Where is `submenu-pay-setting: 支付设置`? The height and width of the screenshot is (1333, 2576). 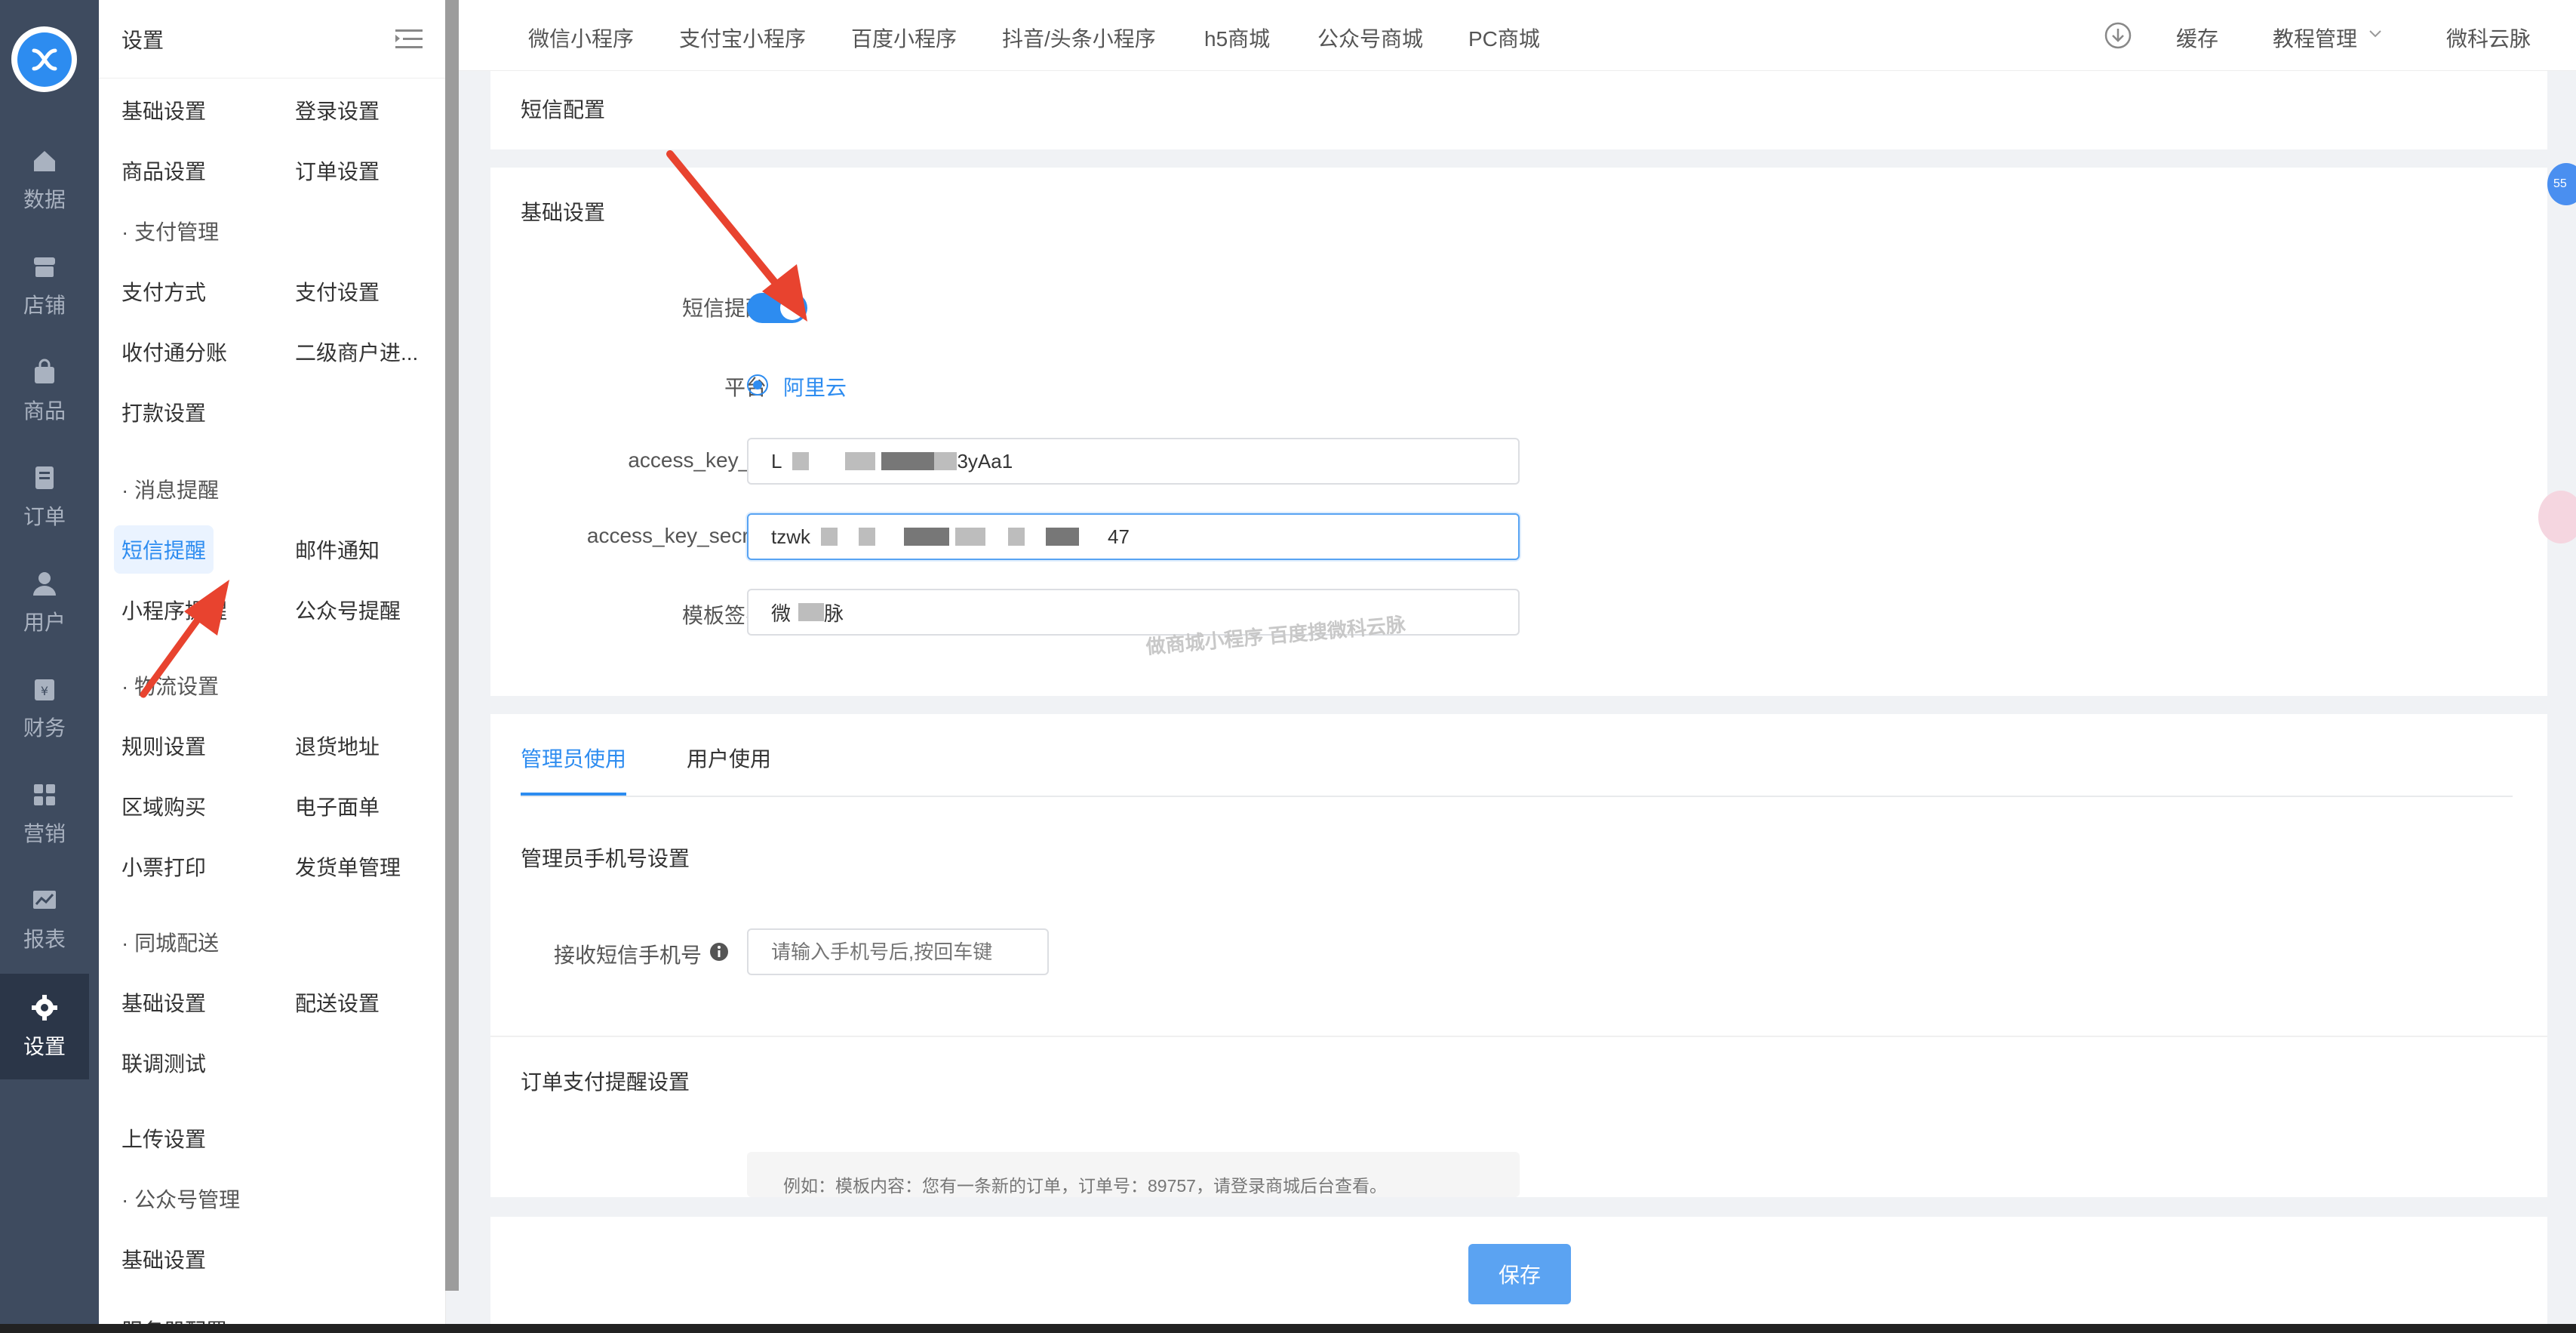 submenu-pay-setting: 支付设置 is located at coordinates (337, 291).